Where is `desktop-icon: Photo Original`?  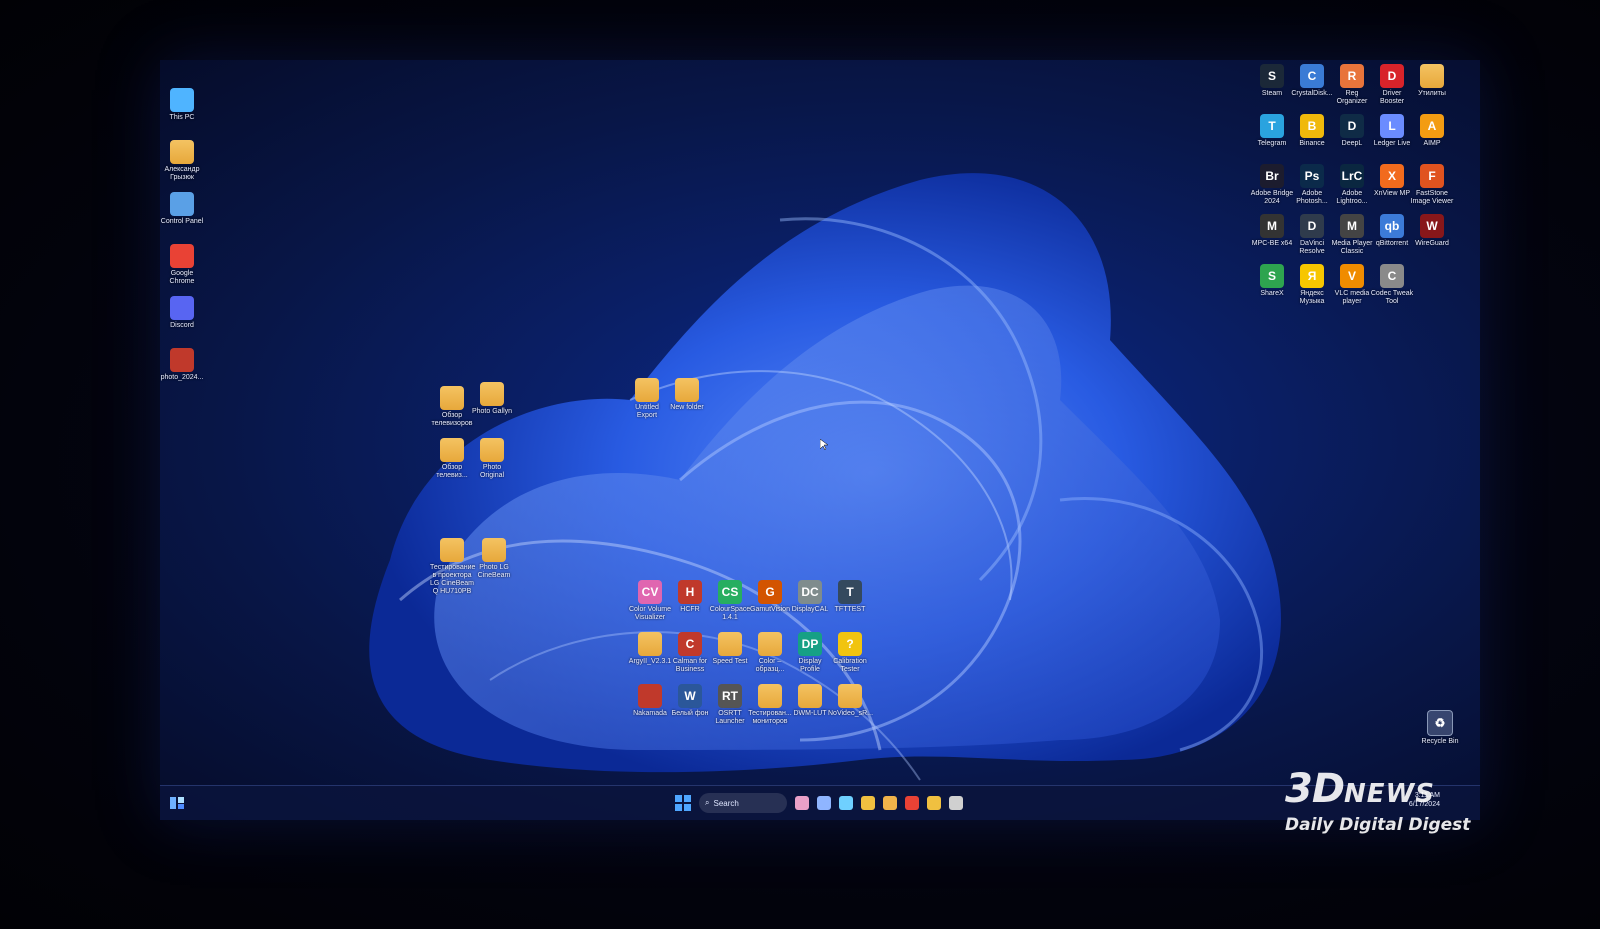 desktop-icon: Photo Original is located at coordinates (492, 459).